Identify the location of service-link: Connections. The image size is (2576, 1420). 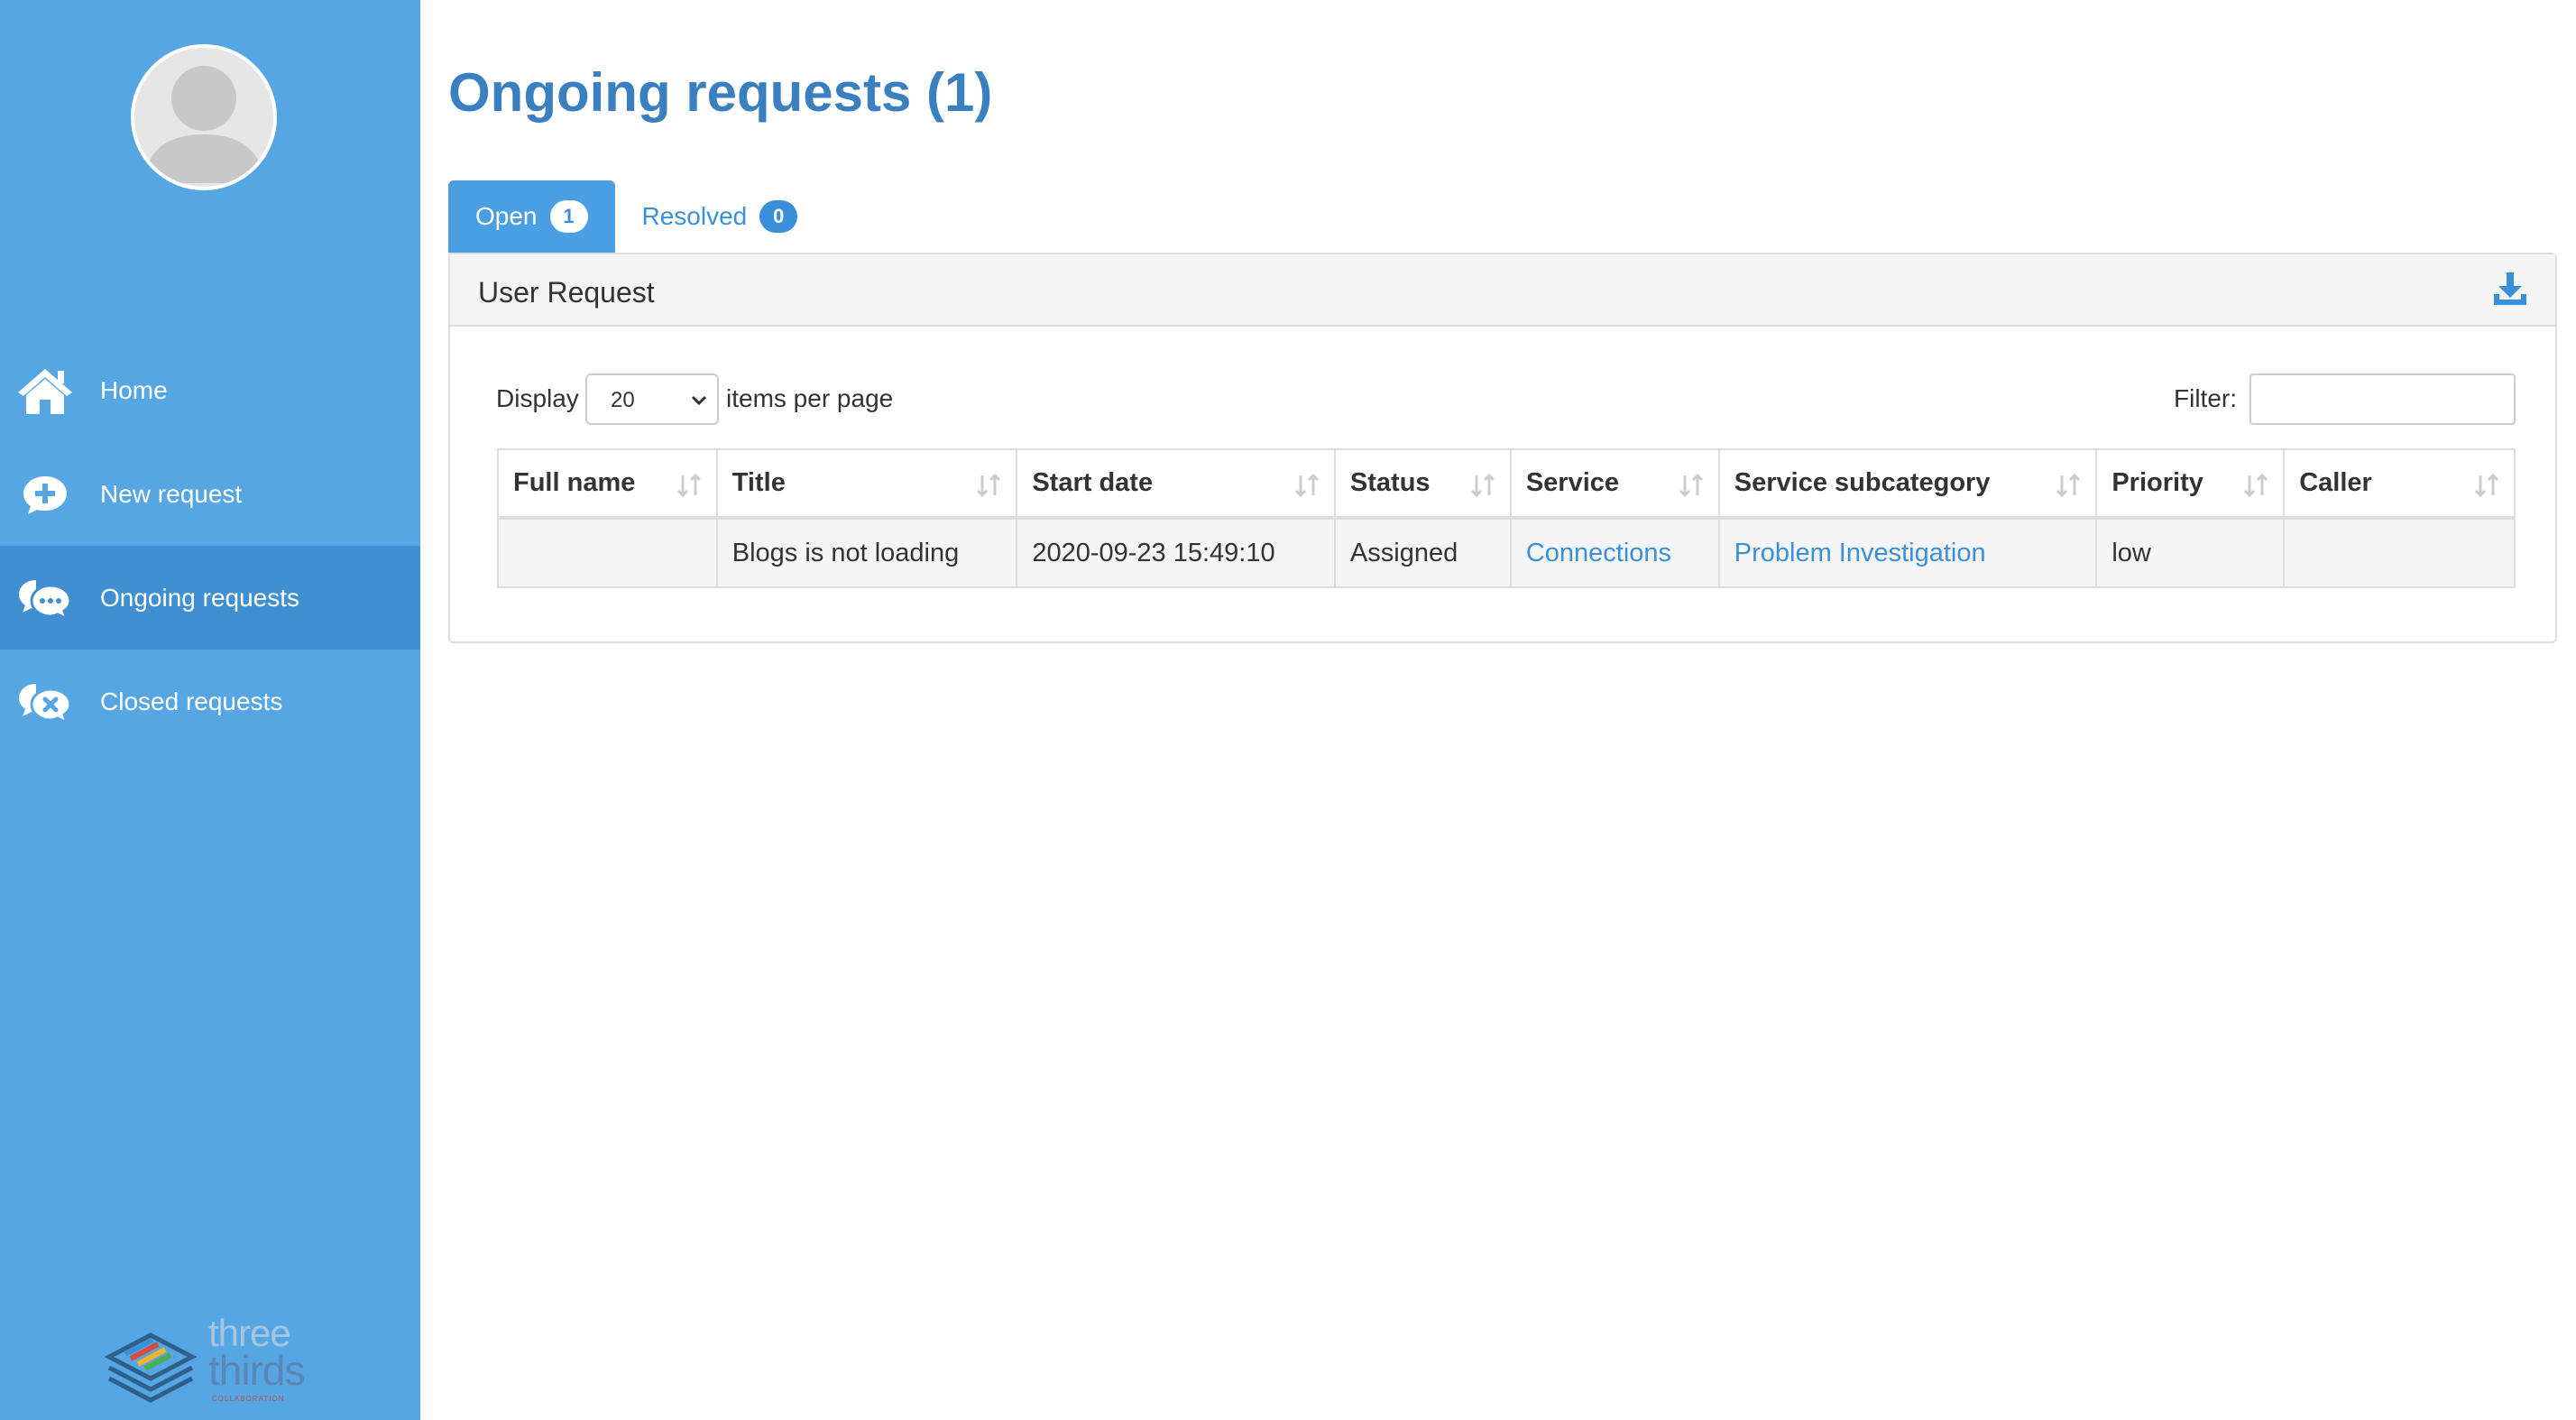
(1598, 553).